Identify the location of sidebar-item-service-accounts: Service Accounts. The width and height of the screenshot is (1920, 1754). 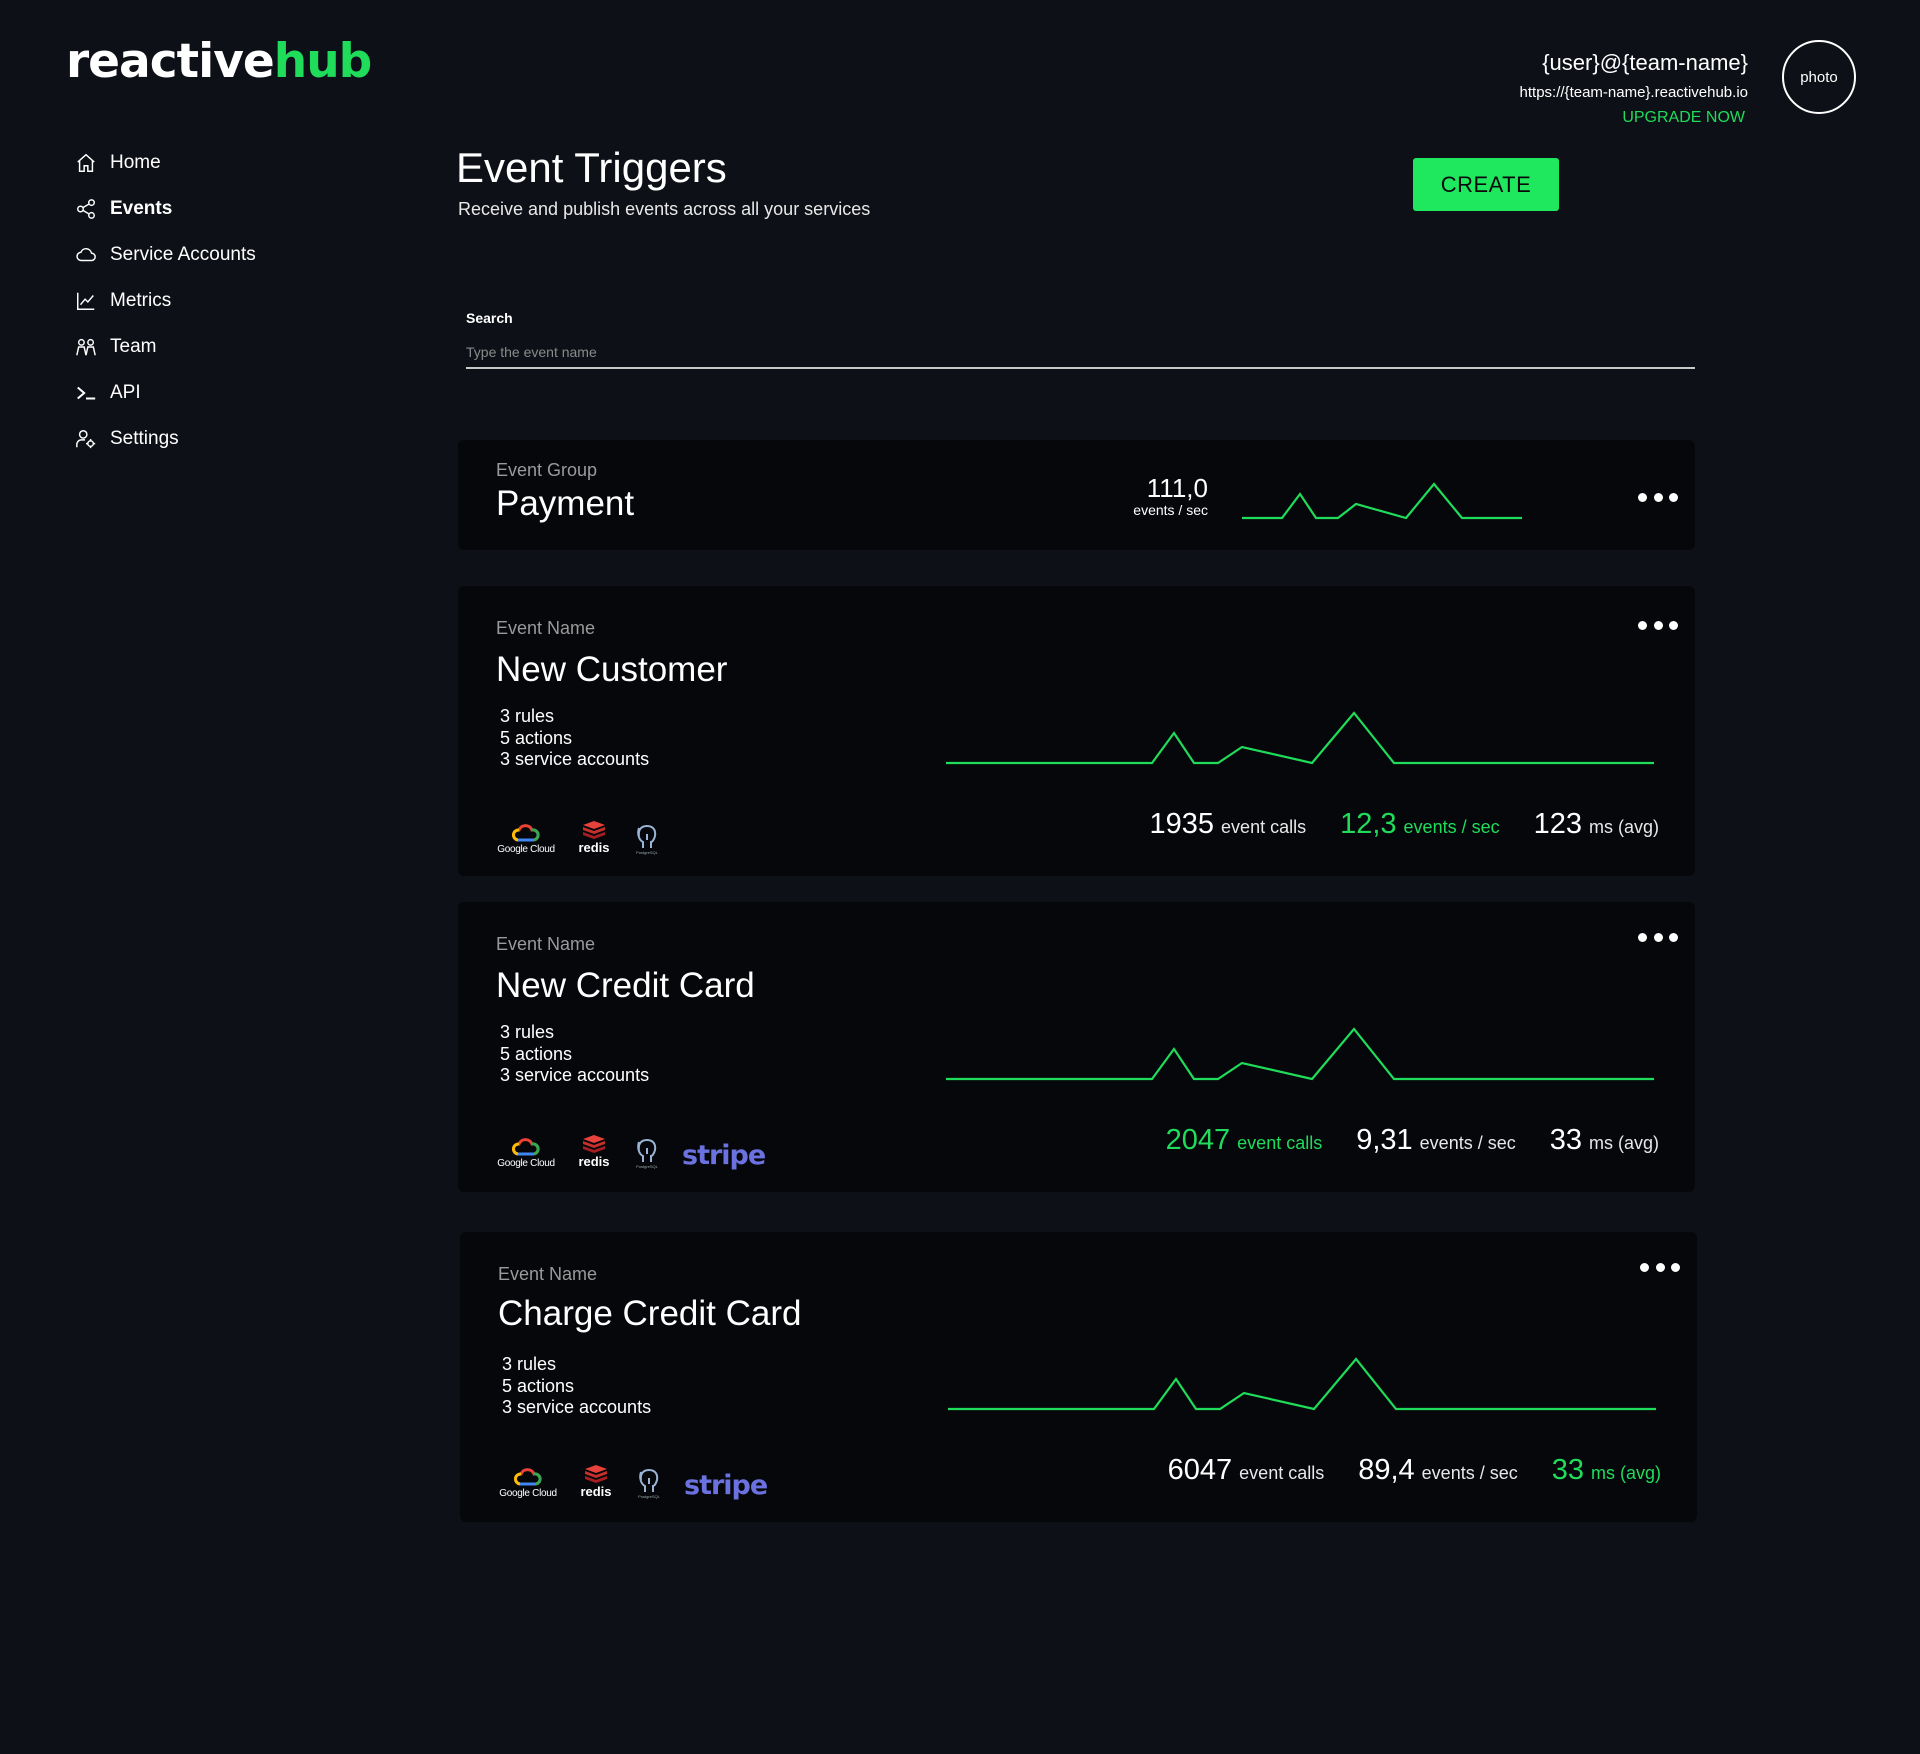
(165, 255).